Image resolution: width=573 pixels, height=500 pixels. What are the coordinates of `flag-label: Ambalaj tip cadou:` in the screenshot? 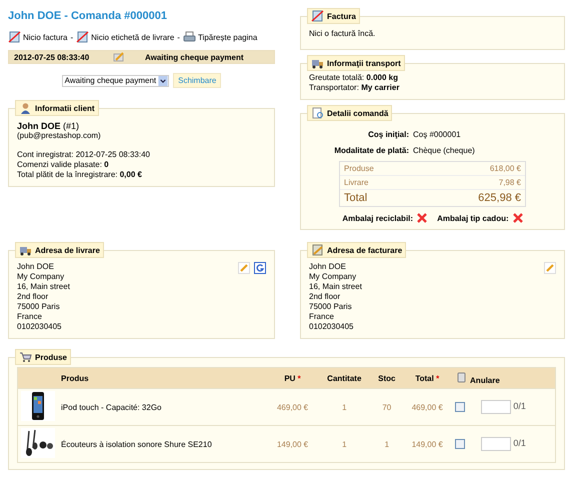 It's located at (473, 218).